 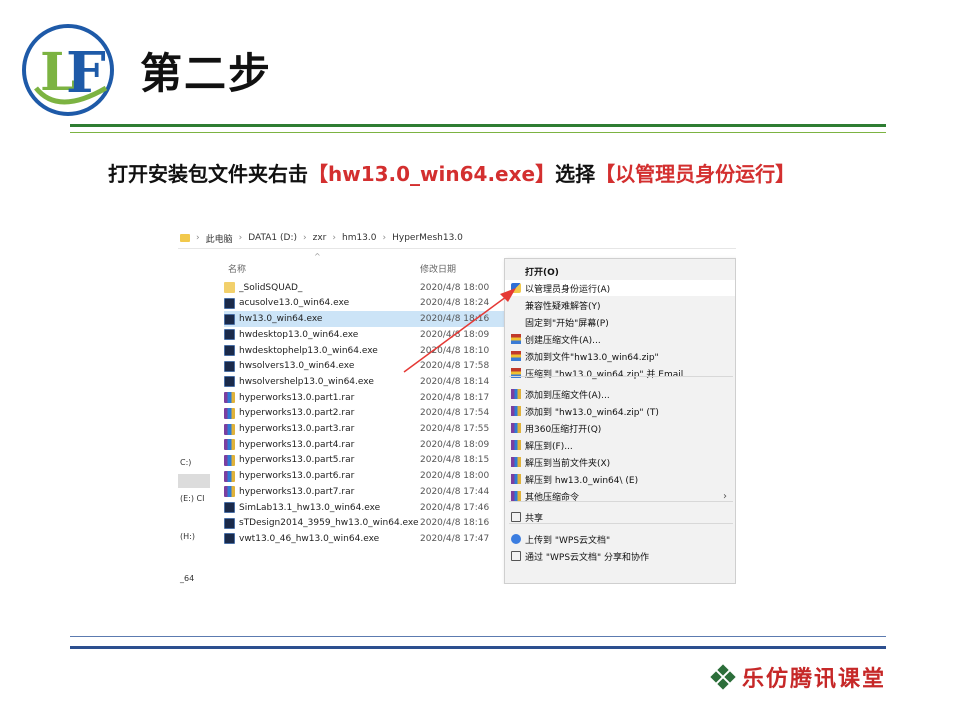 What do you see at coordinates (427, 238) in the screenshot?
I see `breadcrumb-item: HyperMesh13.0` at bounding box center [427, 238].